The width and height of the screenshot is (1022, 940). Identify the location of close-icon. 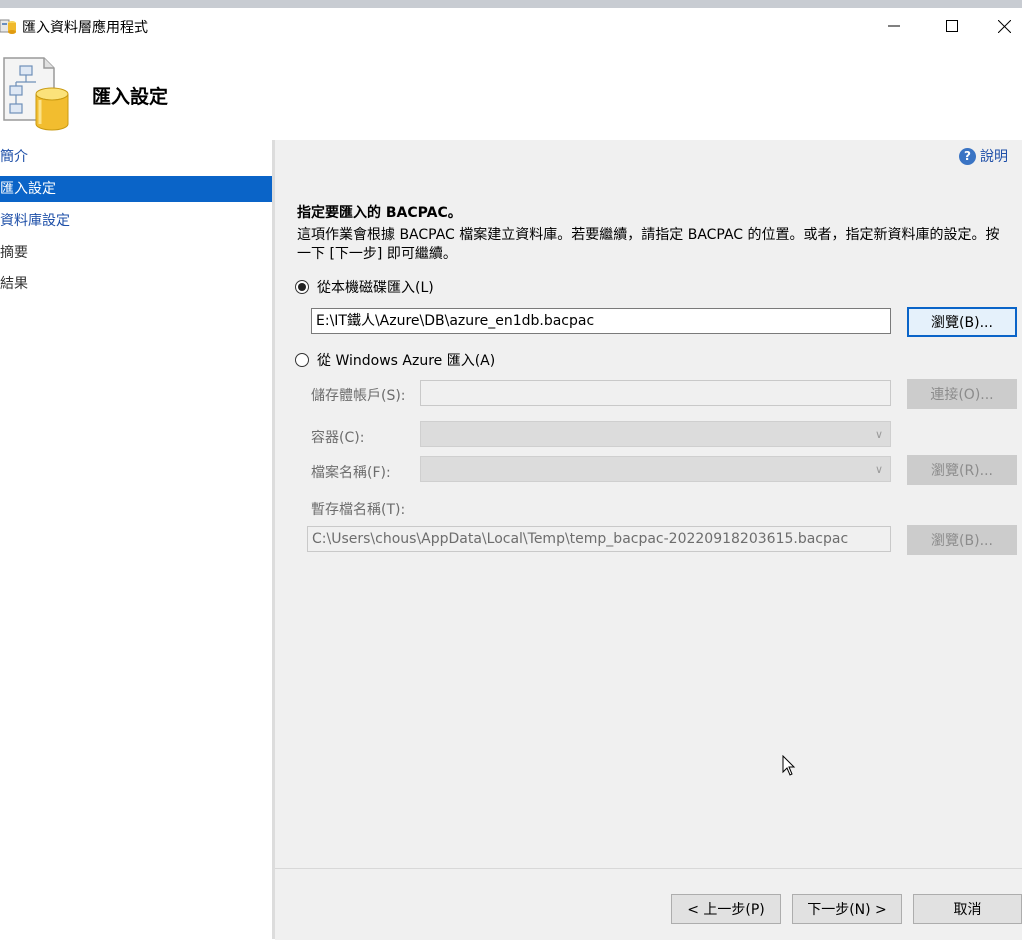
(1004, 26).